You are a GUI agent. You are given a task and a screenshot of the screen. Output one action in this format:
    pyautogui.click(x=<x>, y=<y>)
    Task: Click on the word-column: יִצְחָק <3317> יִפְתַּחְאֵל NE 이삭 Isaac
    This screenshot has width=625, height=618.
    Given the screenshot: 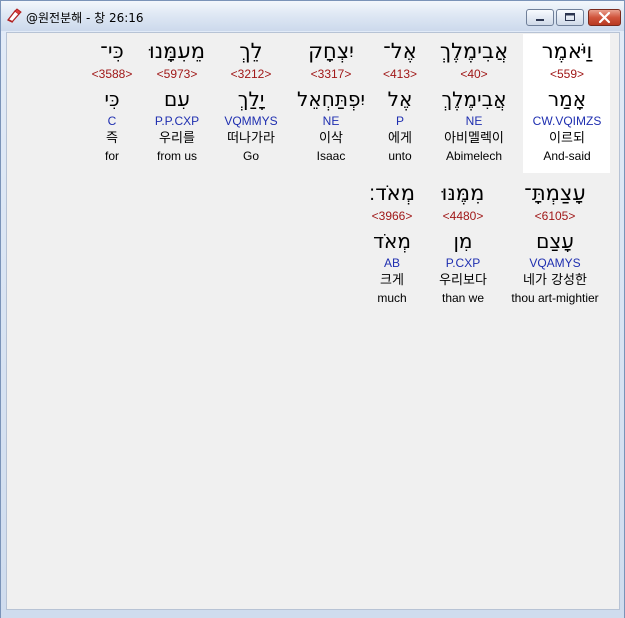 What is the action you would take?
    pyautogui.click(x=331, y=101)
    